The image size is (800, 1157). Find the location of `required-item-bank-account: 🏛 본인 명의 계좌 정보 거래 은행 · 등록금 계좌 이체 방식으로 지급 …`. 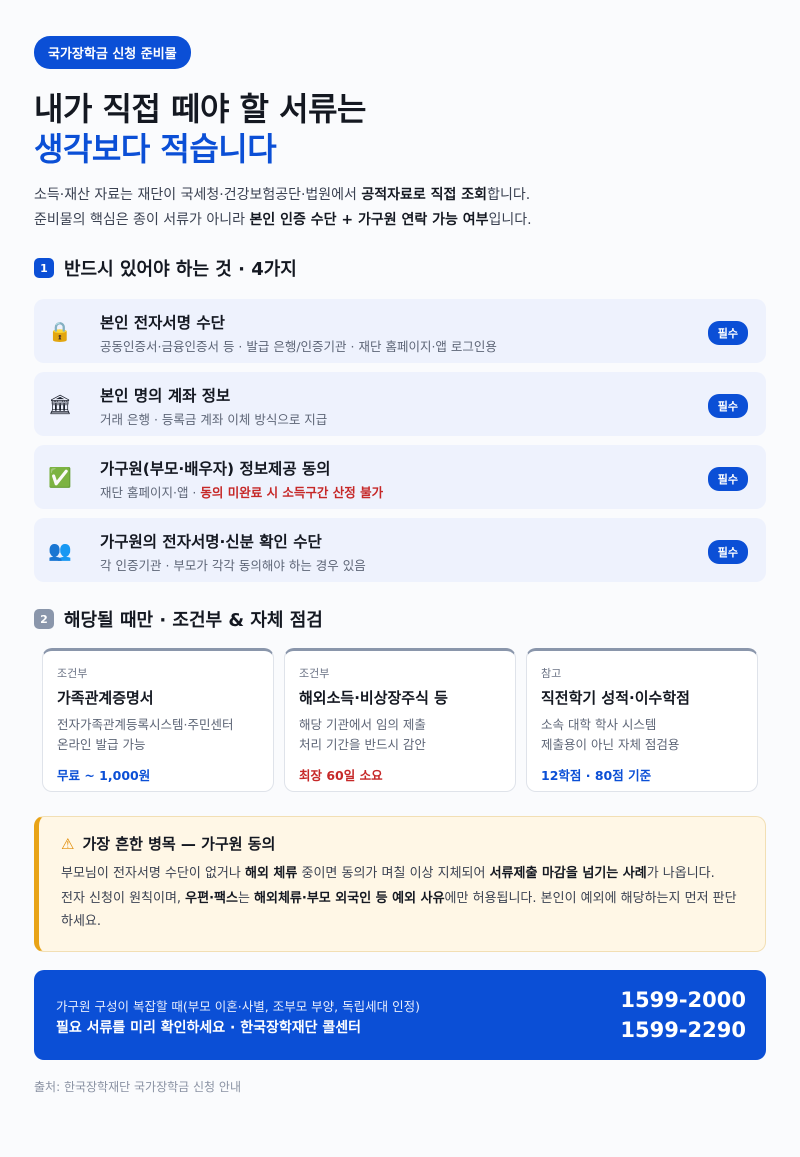

required-item-bank-account: 🏛 본인 명의 계좌 정보 거래 은행 · 등록금 계좌 이체 방식으로 지급 … is located at coordinates (400, 404).